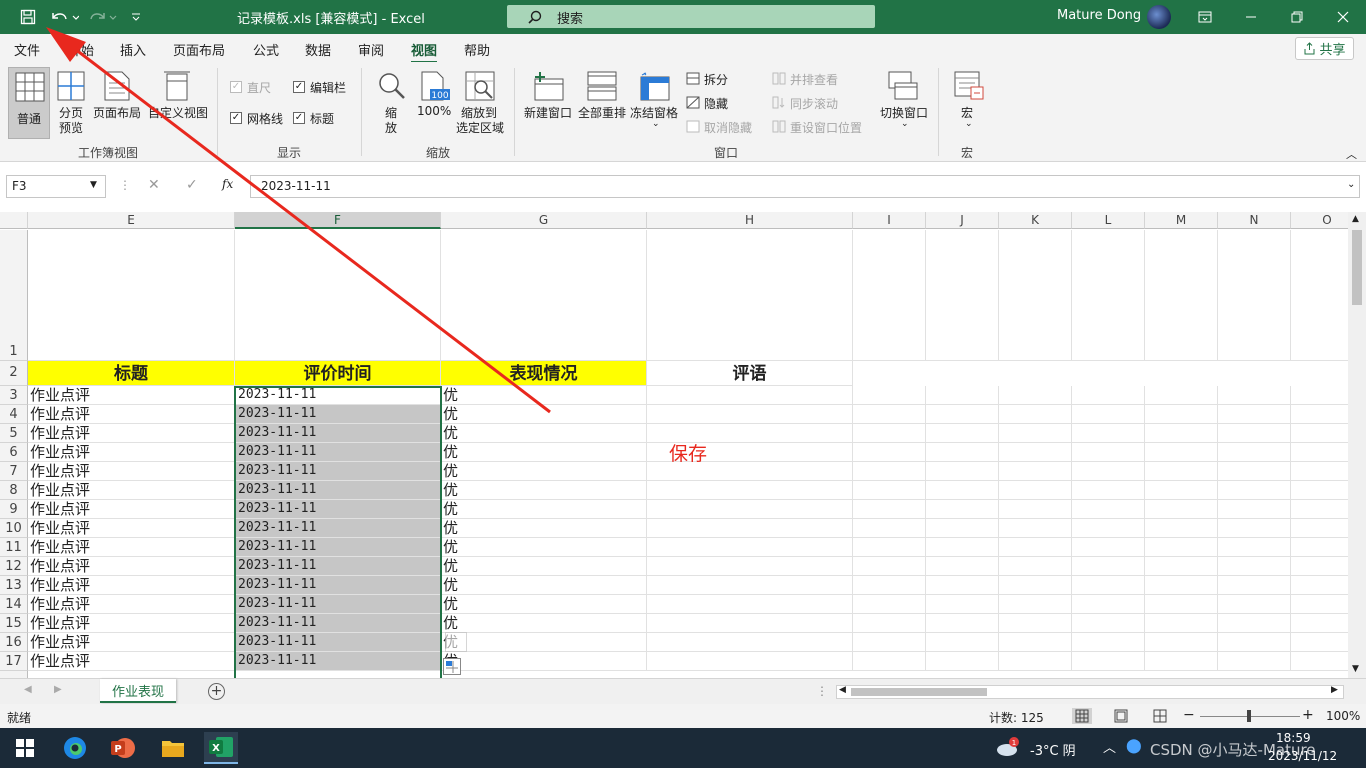 This screenshot has height=768, width=1366. Describe the element at coordinates (27, 49) in the screenshot. I see `tab-file: 文件` at that location.